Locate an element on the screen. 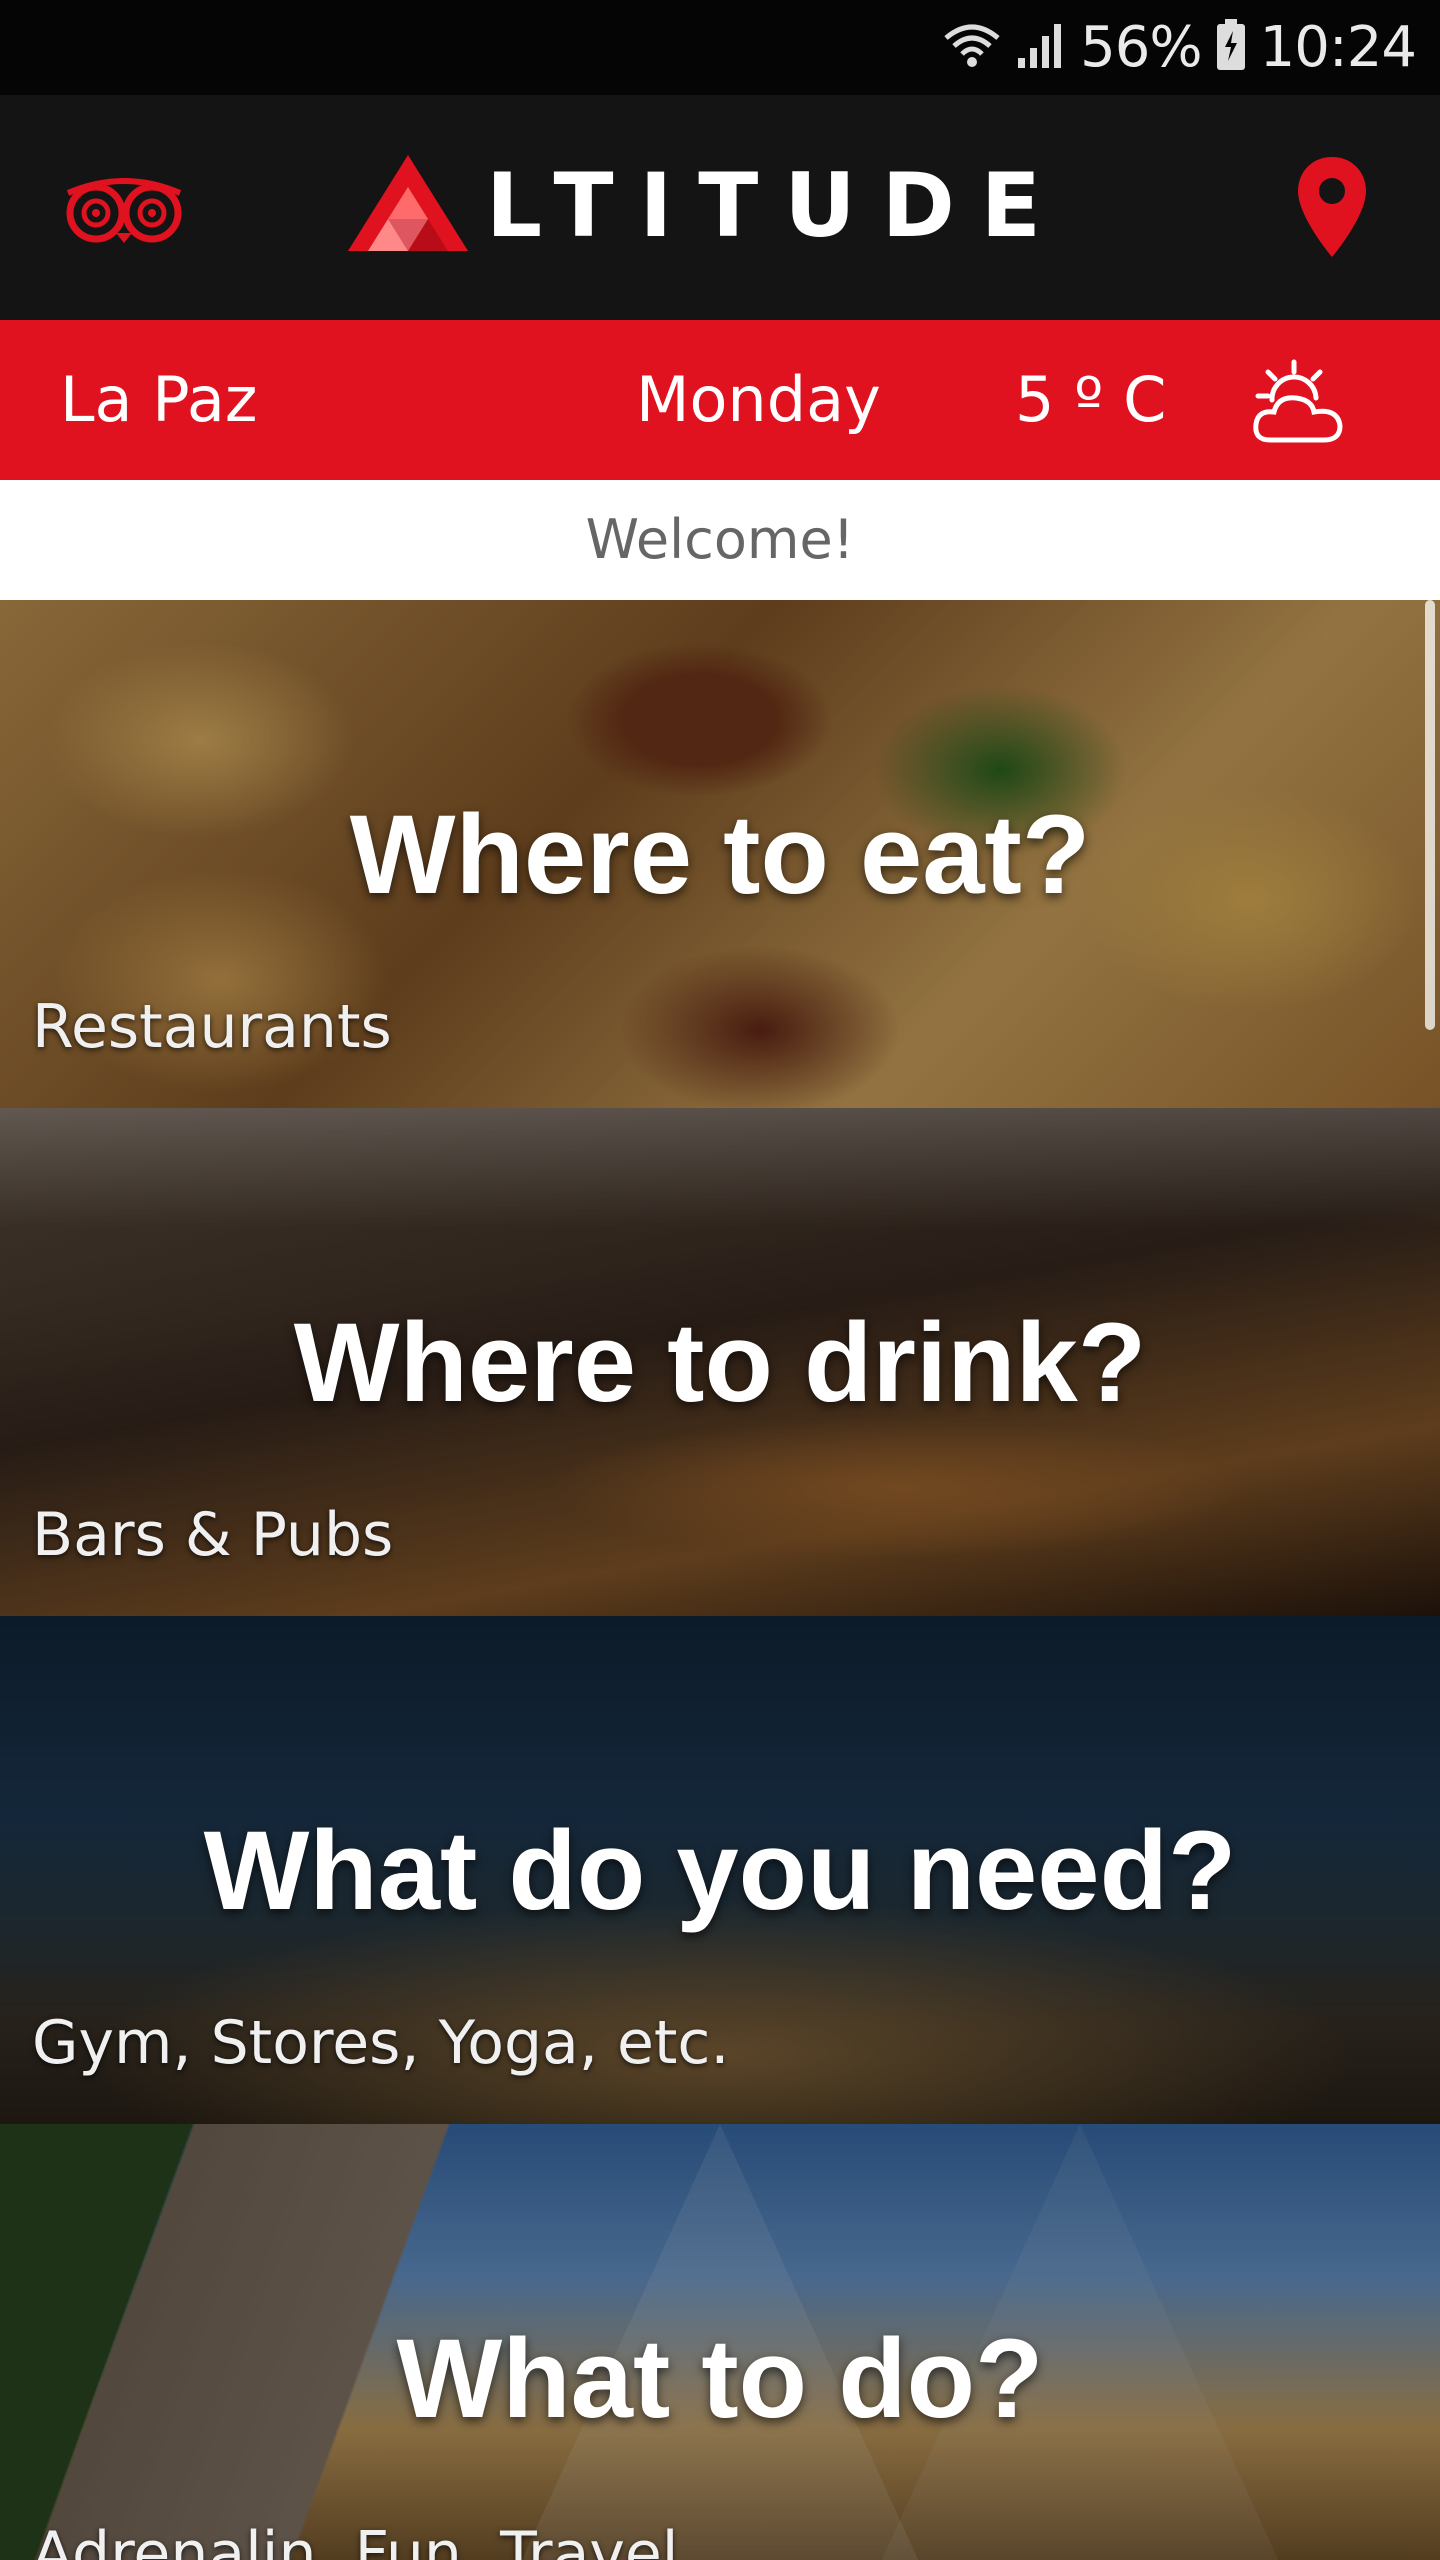 Image resolution: width=1440 pixels, height=2560 pixels. app-header: LTITUDE is located at coordinates (720, 207).